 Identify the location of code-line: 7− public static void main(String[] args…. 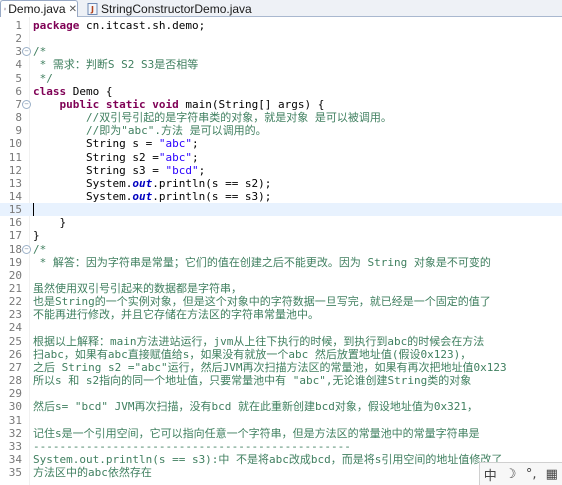
(281, 104).